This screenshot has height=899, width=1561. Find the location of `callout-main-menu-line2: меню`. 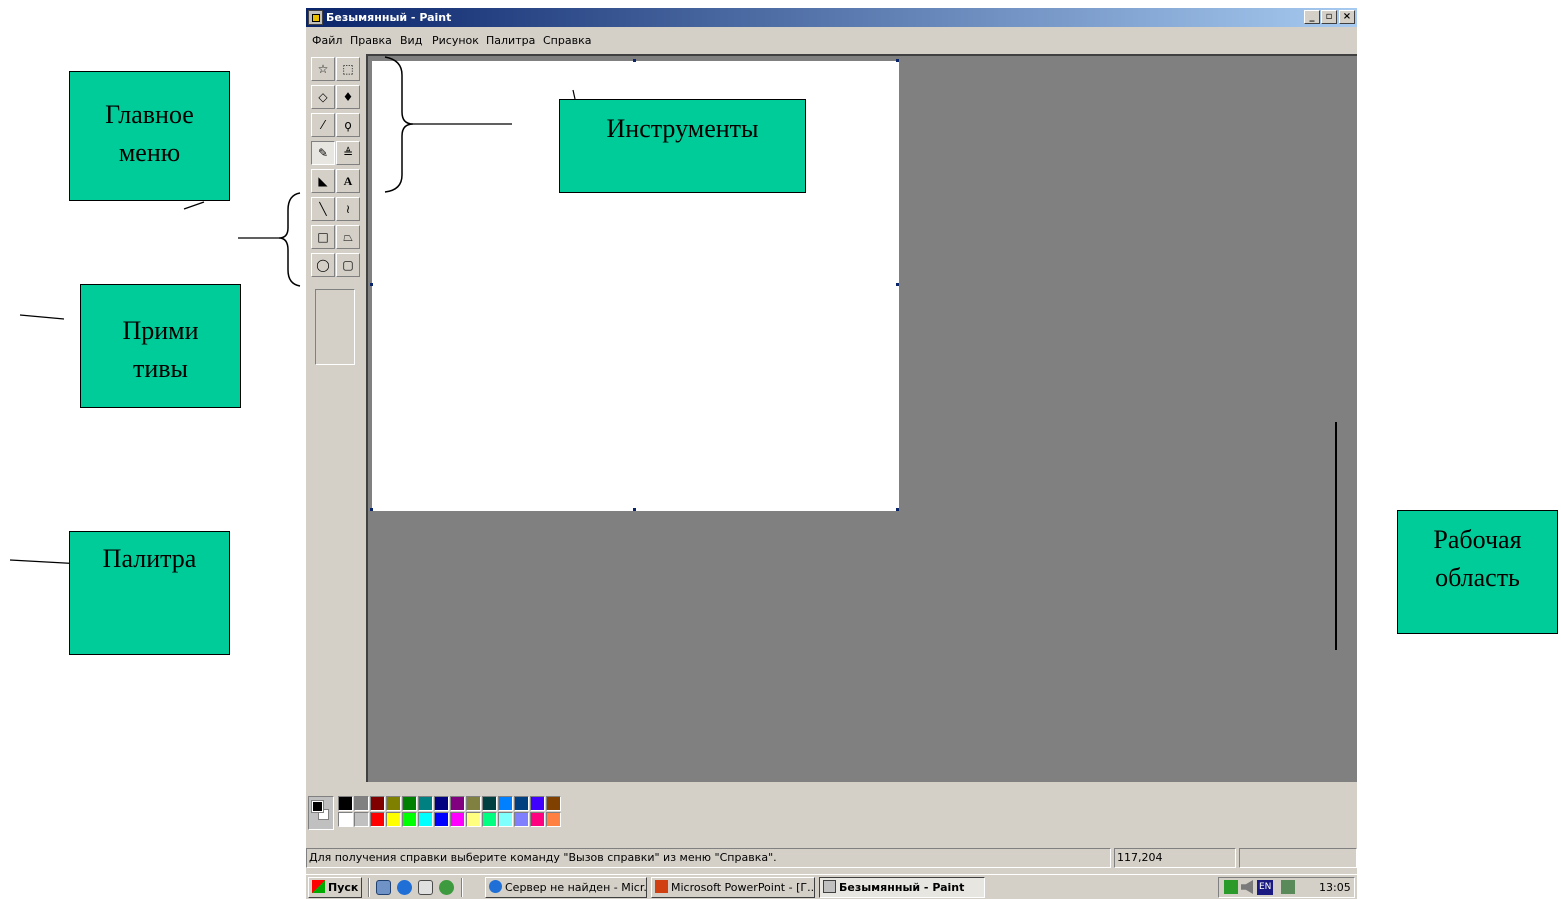

callout-main-menu-line2: меню is located at coordinates (149, 152).